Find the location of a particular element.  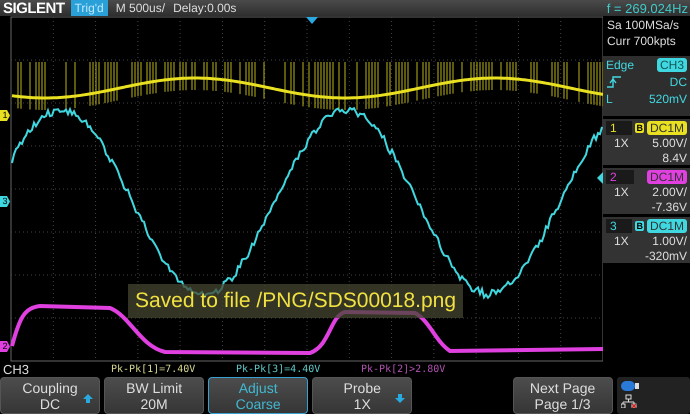

vertical-scale-label: 5.00V/ is located at coordinates (669, 143).